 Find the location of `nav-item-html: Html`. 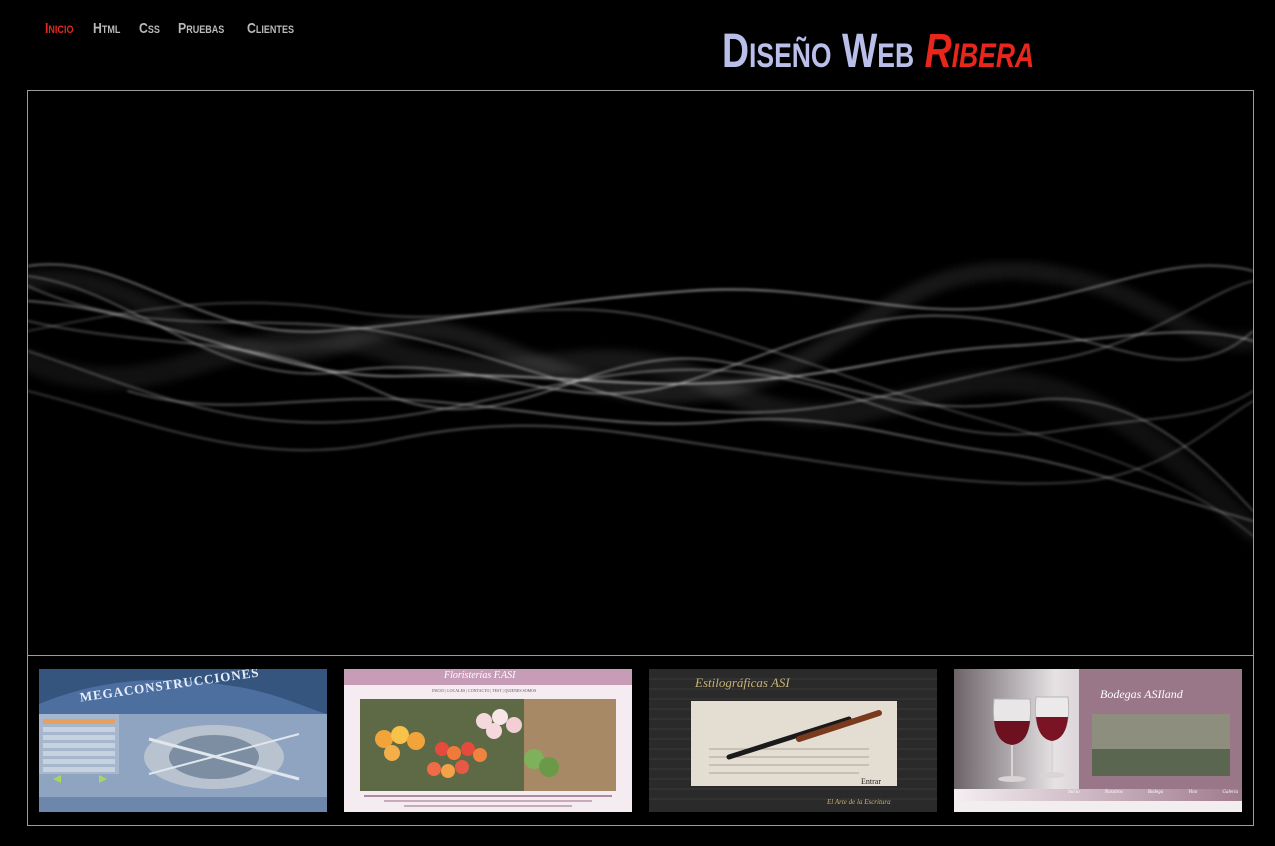

nav-item-html: Html is located at coordinates (106, 28).